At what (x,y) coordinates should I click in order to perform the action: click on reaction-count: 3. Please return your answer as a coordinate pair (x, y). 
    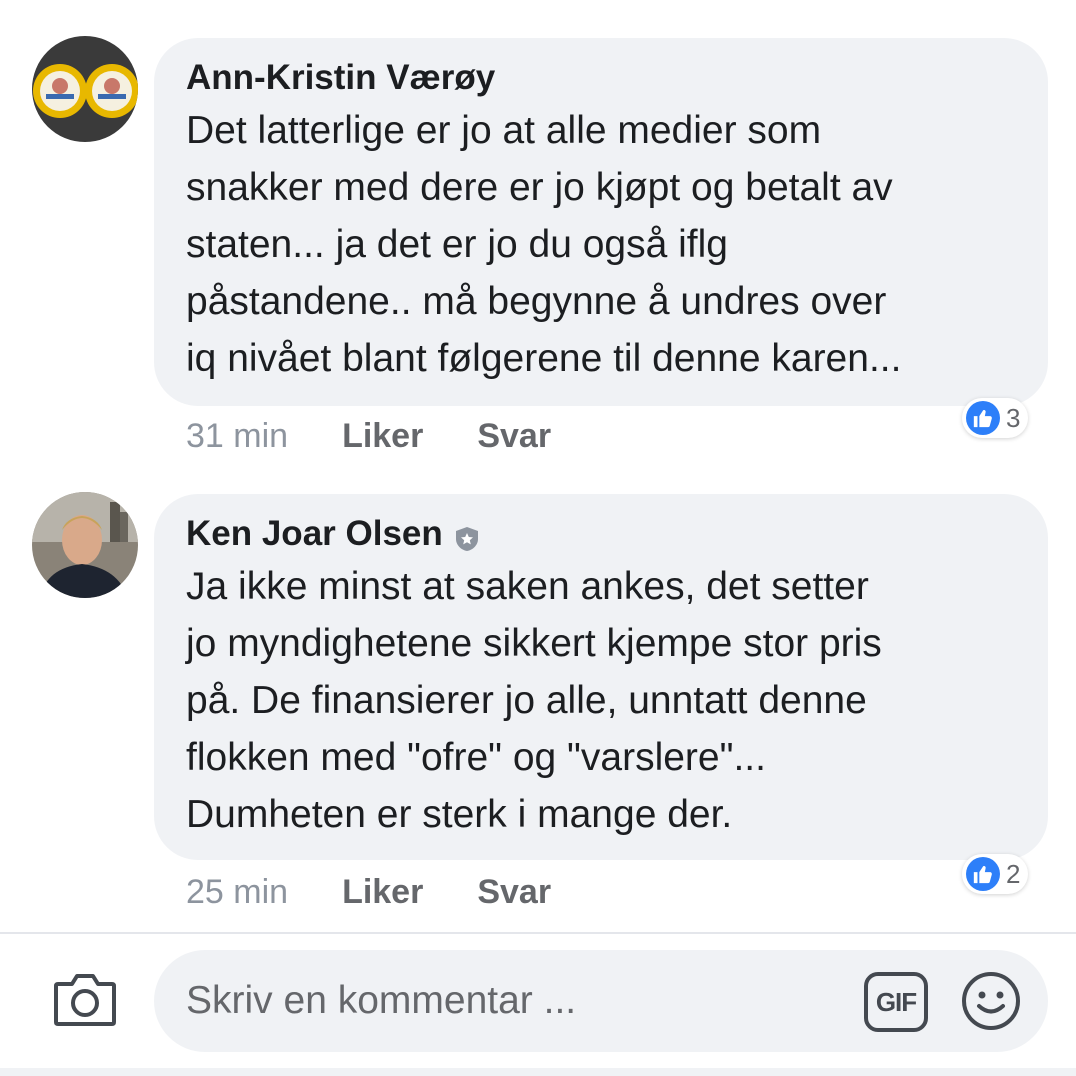
    Looking at the image, I should click on (1013, 417).